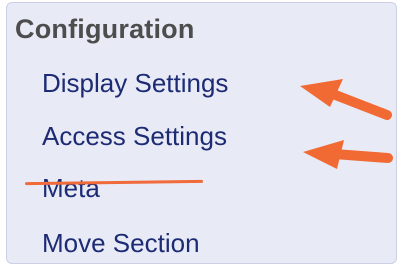 The width and height of the screenshot is (403, 269). Describe the element at coordinates (348, 154) in the screenshot. I see `arrow-annotation-icon` at that location.